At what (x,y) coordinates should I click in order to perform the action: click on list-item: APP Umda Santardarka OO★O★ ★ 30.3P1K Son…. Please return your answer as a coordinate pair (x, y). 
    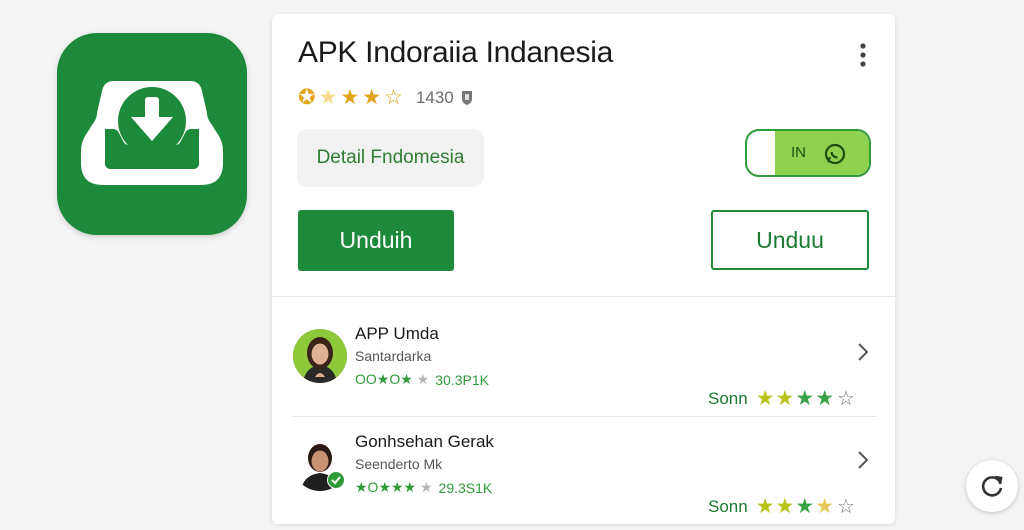
    Looking at the image, I should click on (585, 372).